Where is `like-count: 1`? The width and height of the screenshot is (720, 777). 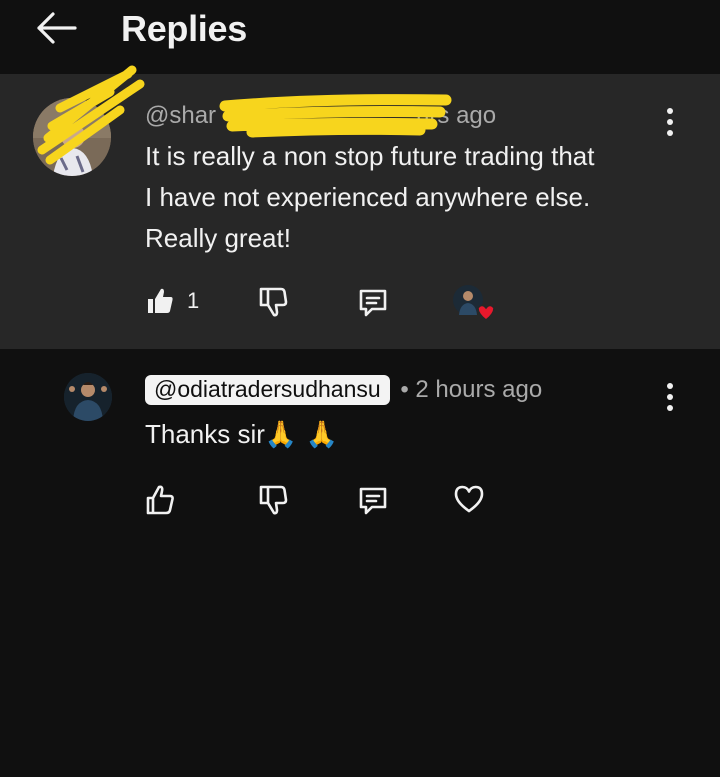 like-count: 1 is located at coordinates (193, 300).